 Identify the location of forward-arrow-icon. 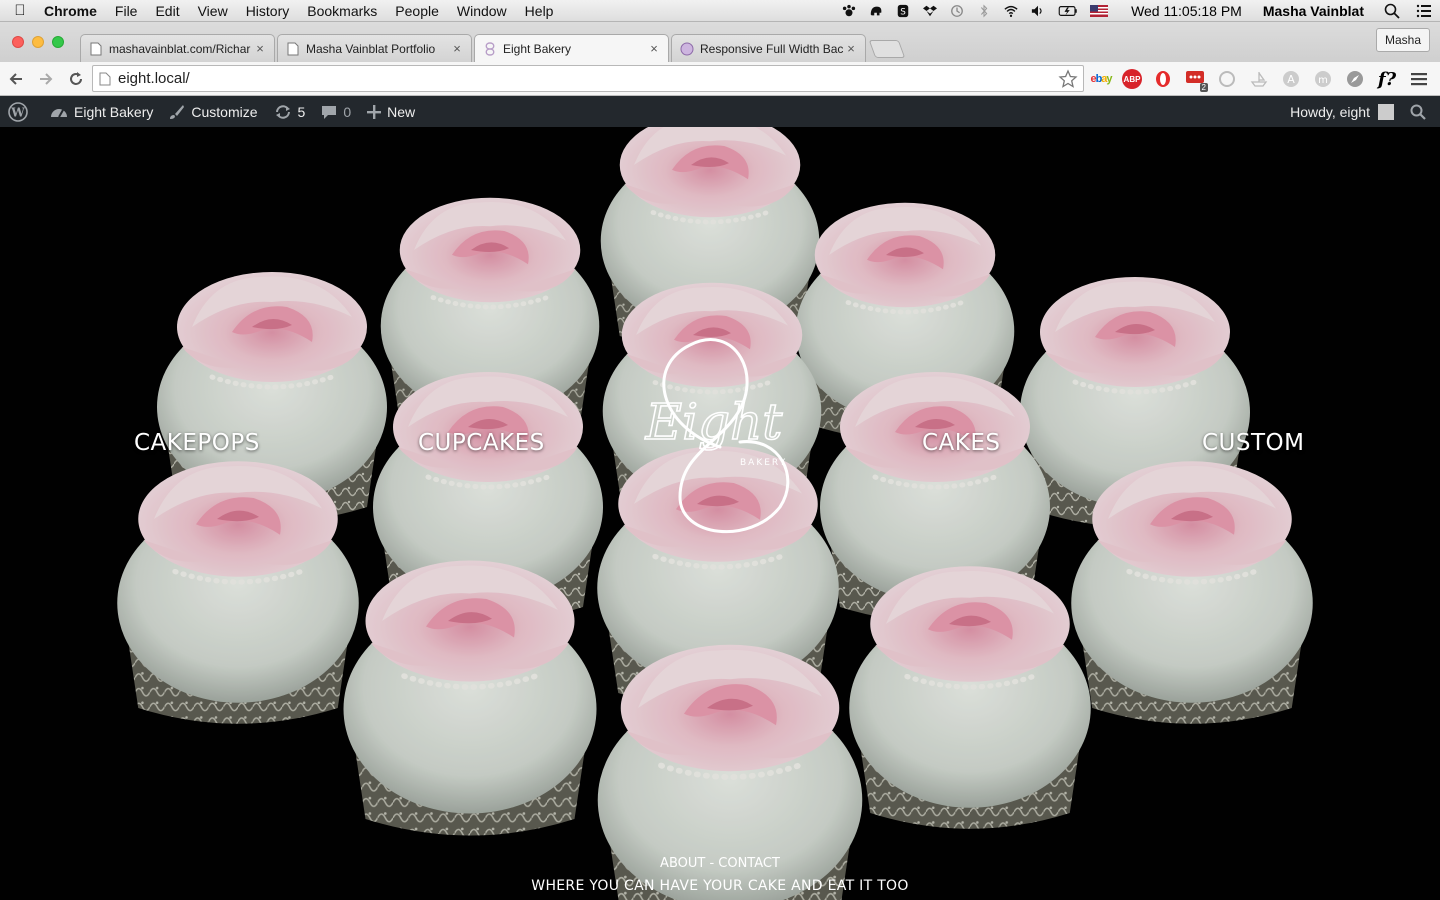
(46, 78).